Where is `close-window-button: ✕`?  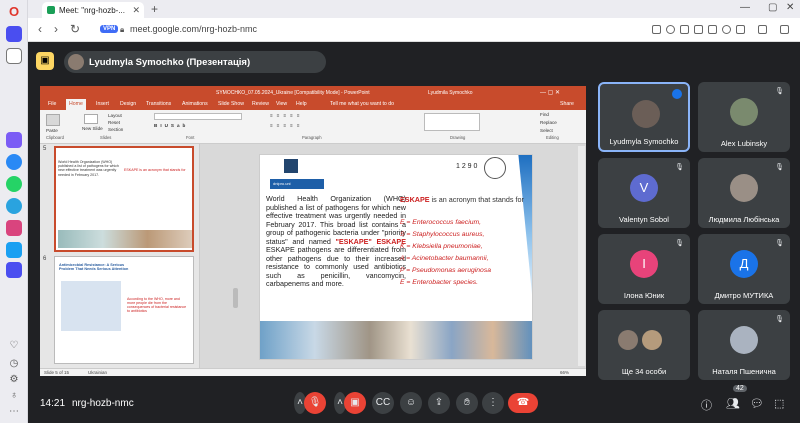
close-window-button: ✕ is located at coordinates (790, 7).